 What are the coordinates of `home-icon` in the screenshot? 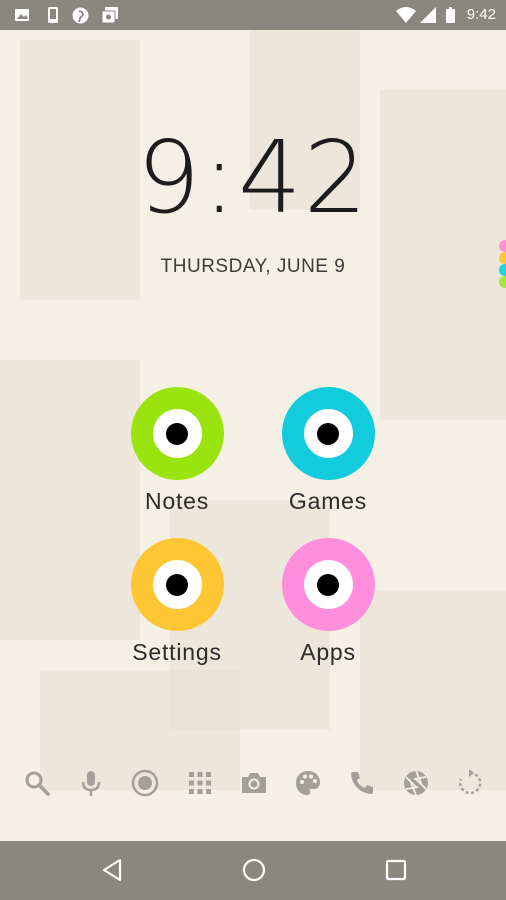 It's located at (254, 870).